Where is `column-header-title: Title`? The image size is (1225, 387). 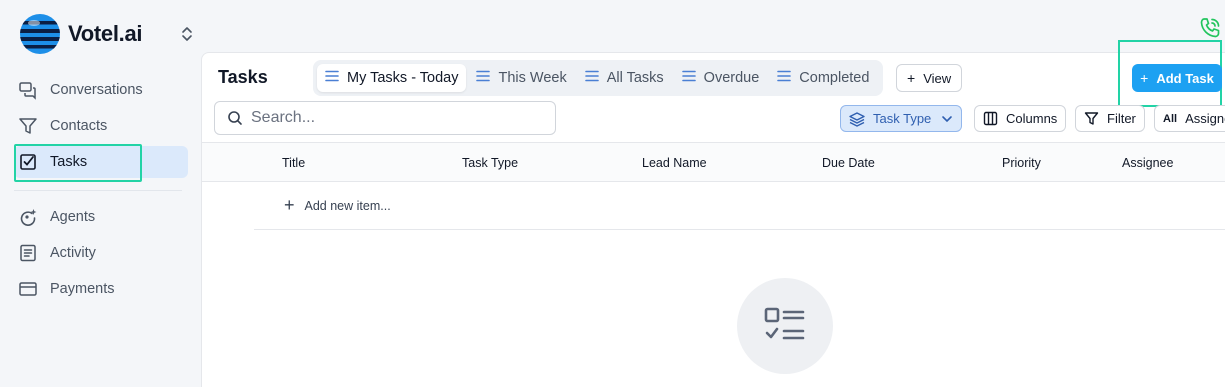
column-header-title: Title is located at coordinates (293, 163).